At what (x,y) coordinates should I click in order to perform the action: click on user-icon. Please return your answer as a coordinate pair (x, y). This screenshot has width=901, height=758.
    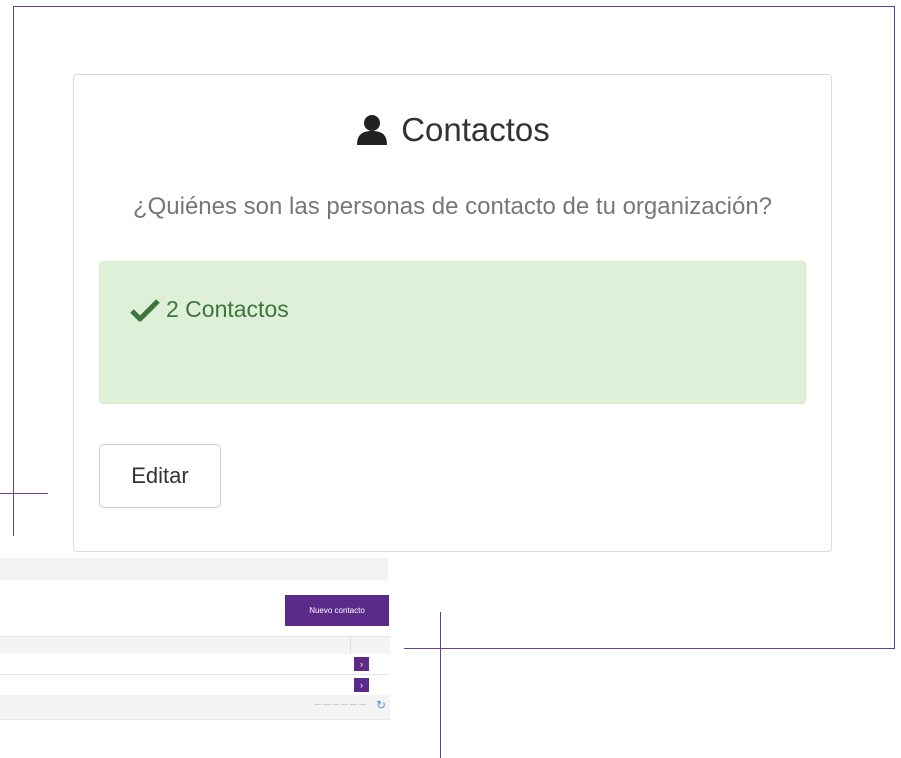
    Looking at the image, I should click on (372, 130).